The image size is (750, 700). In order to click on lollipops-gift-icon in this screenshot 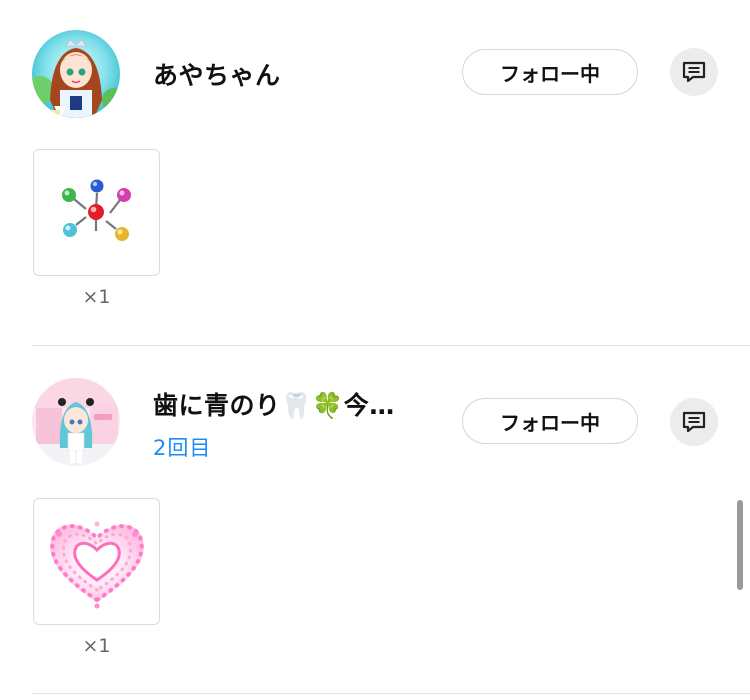, I will do `click(96, 210)`.